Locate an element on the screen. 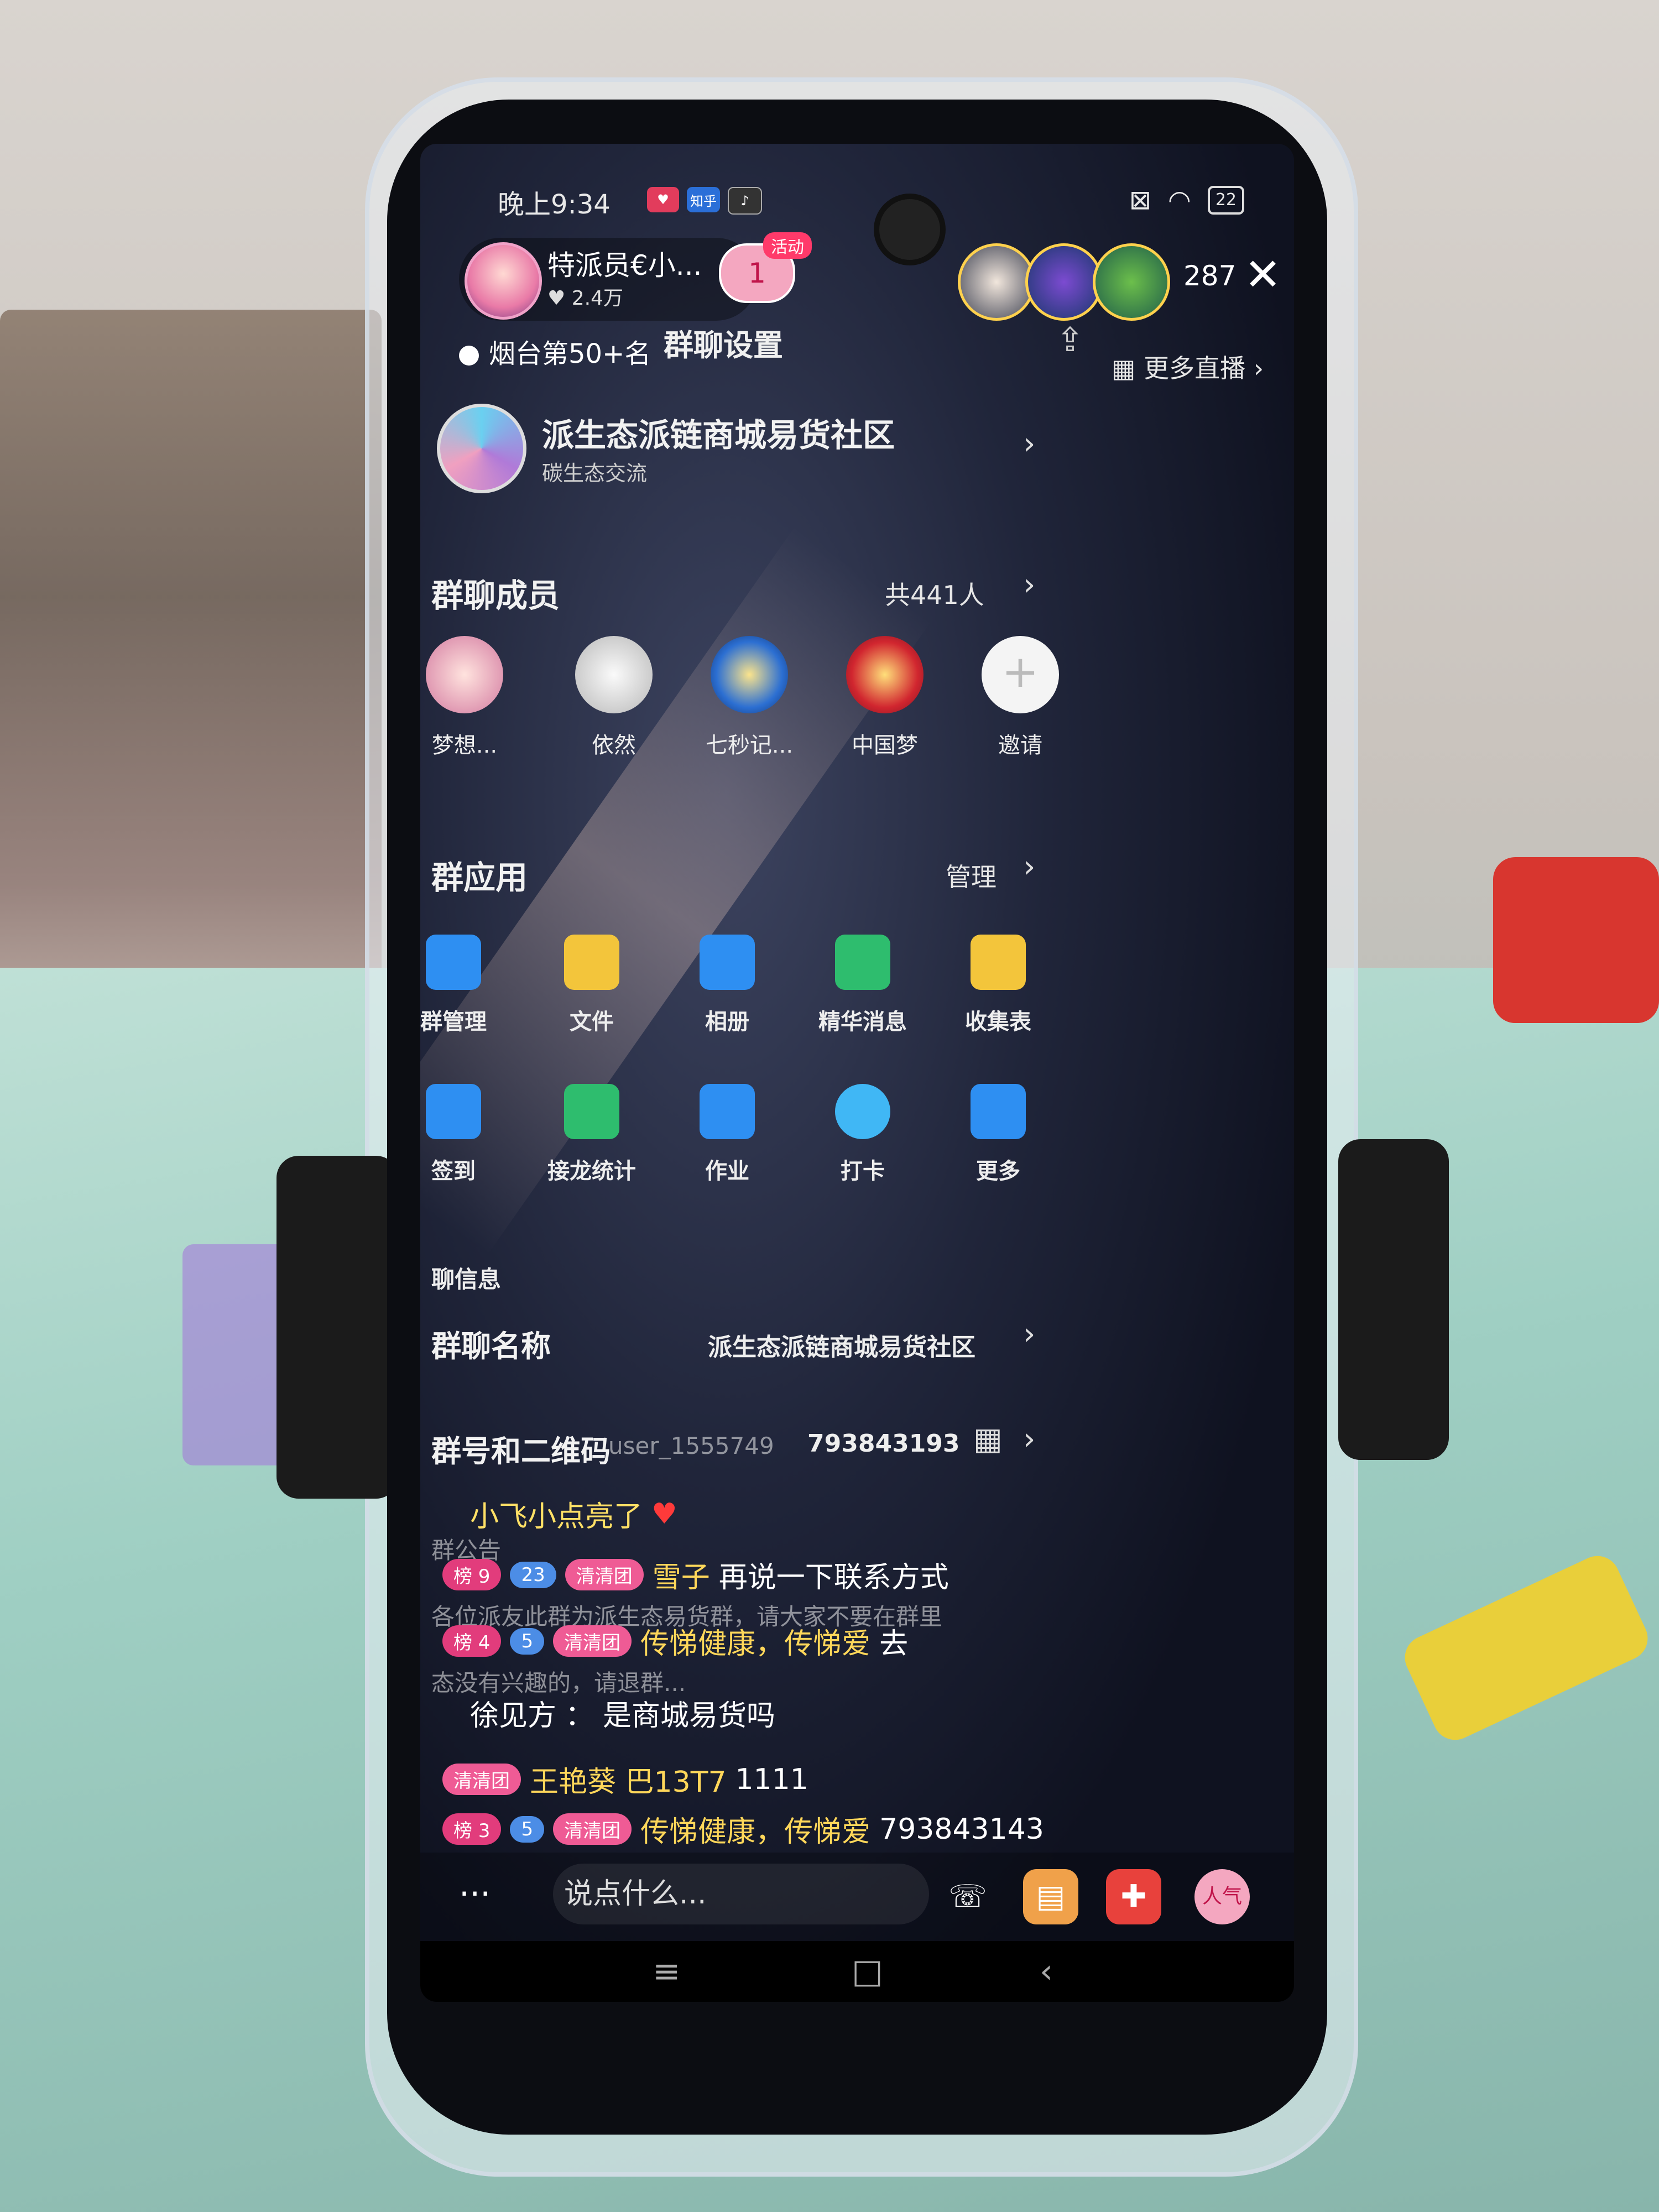 The height and width of the screenshot is (2212, 1659). app-grid: 群管理 文件 相册 精华消息 收集表 签到 接龙统计 作业 打卡 更多 is located at coordinates (857, 1090).